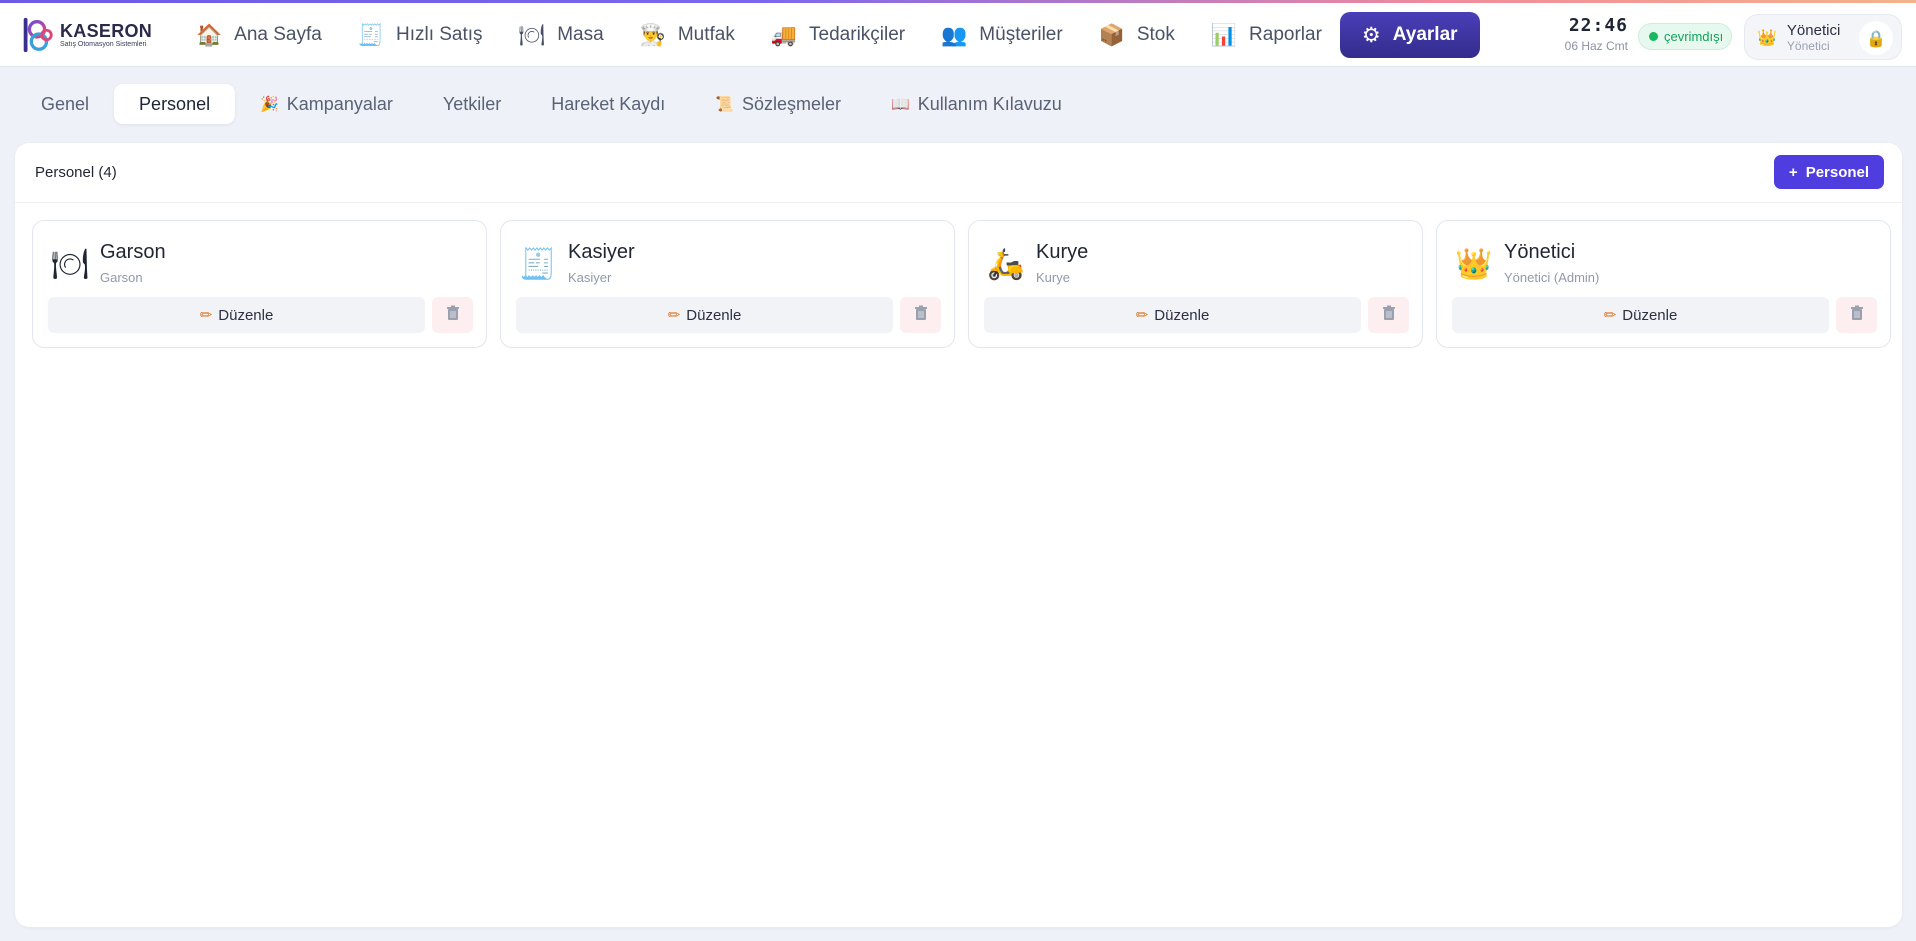 Image resolution: width=1916 pixels, height=941 pixels. I want to click on nav-item-ayarlar: ⚙ Ayarlar, so click(1409, 35).